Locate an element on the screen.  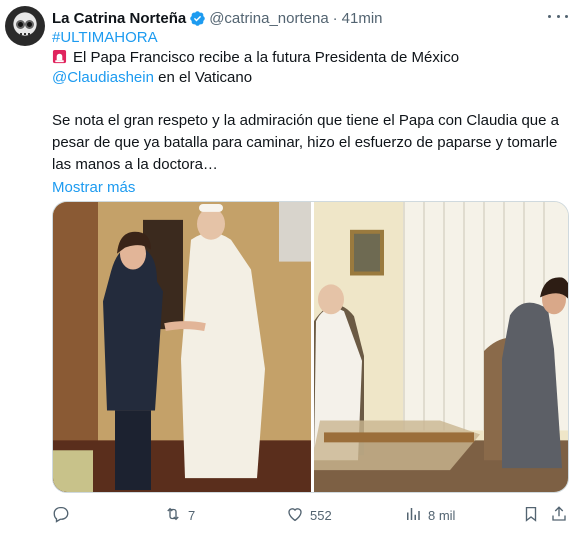
author-handle: @catrina_nortena is located at coordinates (268, 18).